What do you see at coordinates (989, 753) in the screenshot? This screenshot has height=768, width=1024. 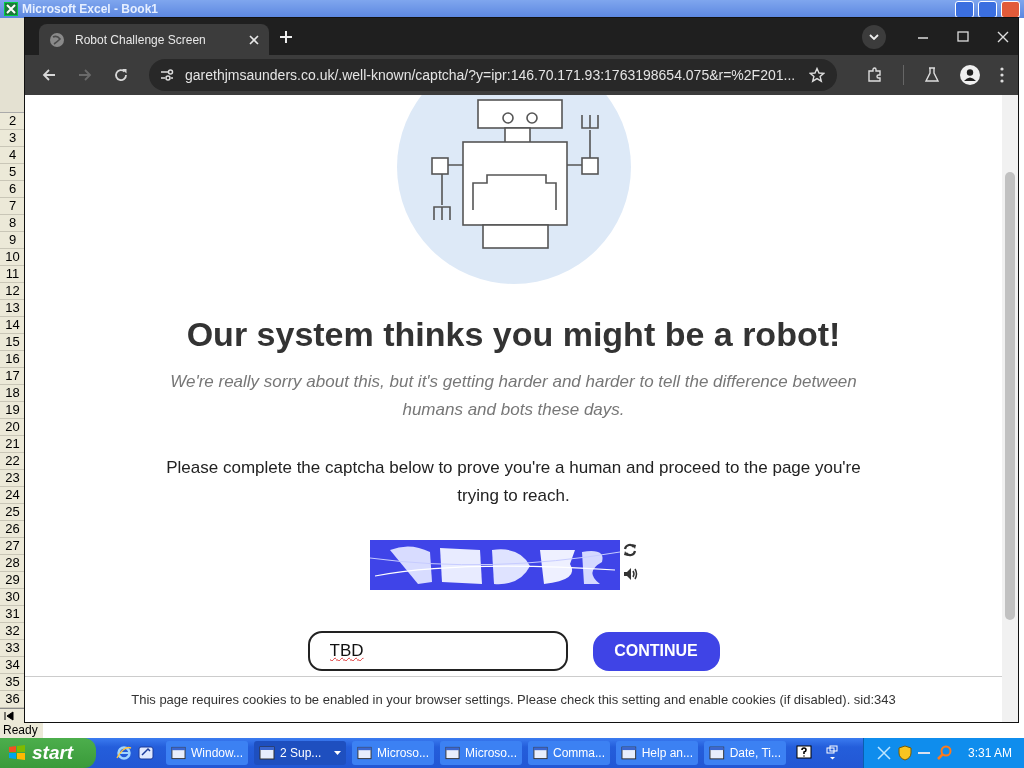 I see `clock: 3:31 AM` at bounding box center [989, 753].